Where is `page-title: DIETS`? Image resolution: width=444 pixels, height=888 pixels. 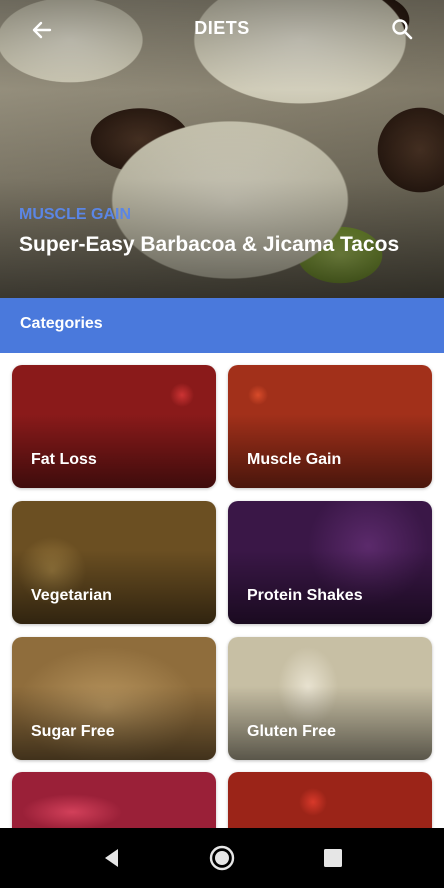
page-title: DIETS is located at coordinates (222, 28).